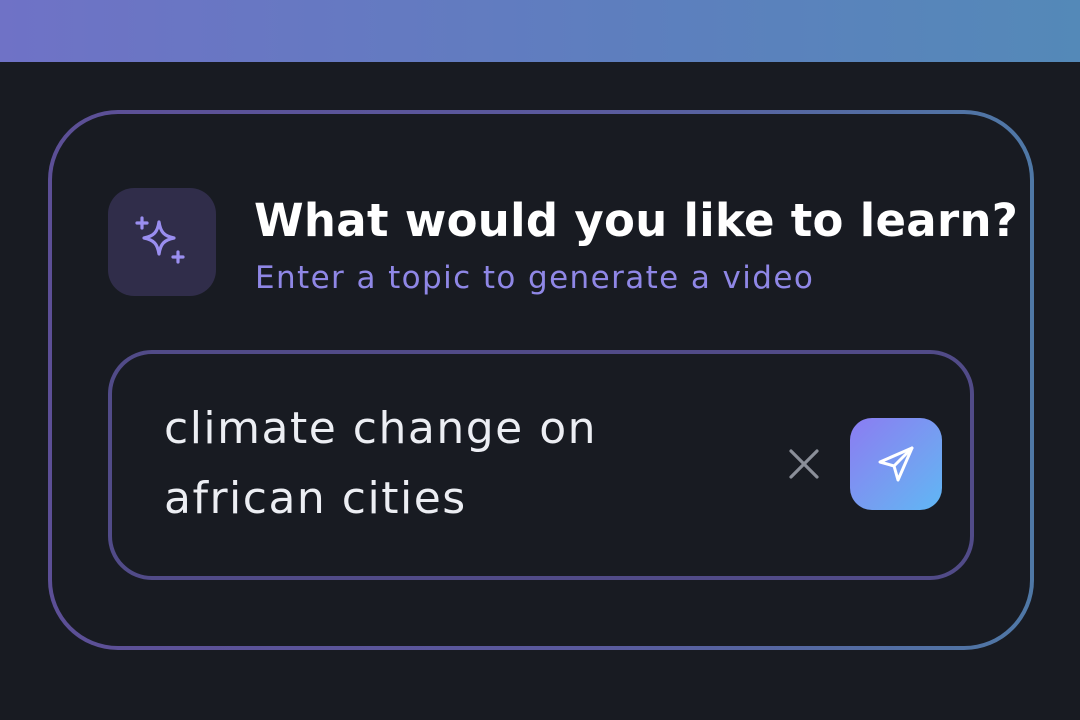 This screenshot has width=1080, height=720. Describe the element at coordinates (535, 278) in the screenshot. I see `page-subtitle: Enter a topic to generate a video` at that location.